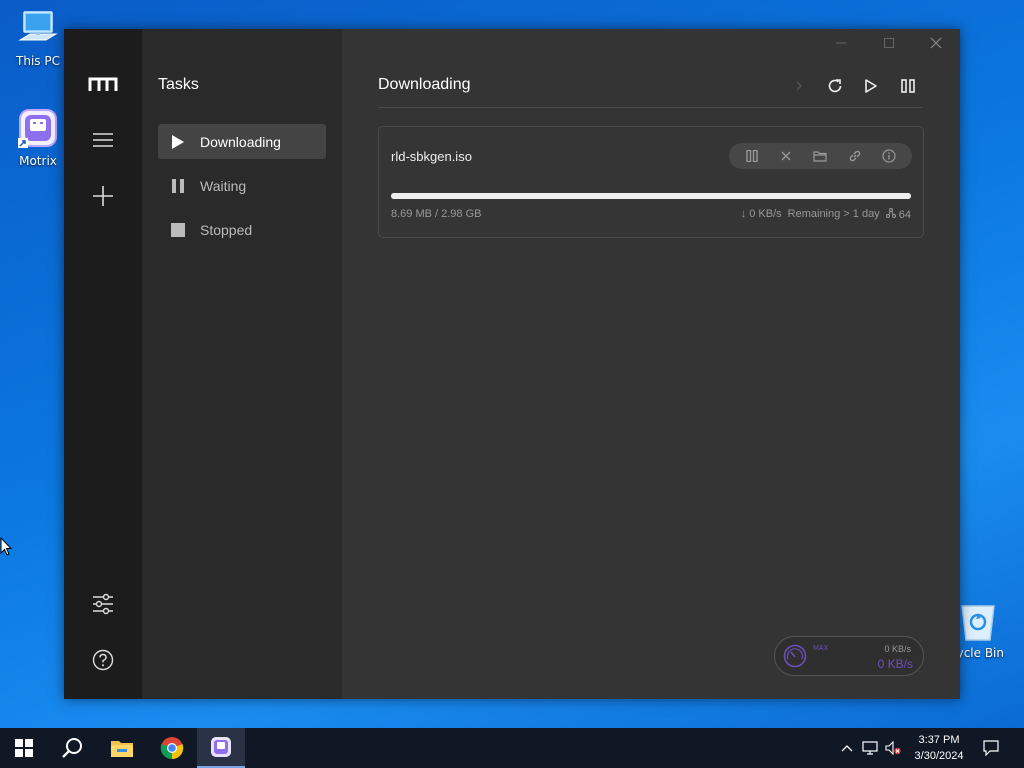 The image size is (1024, 768). I want to click on download-speed-value: 0 KB/s, so click(765, 214).